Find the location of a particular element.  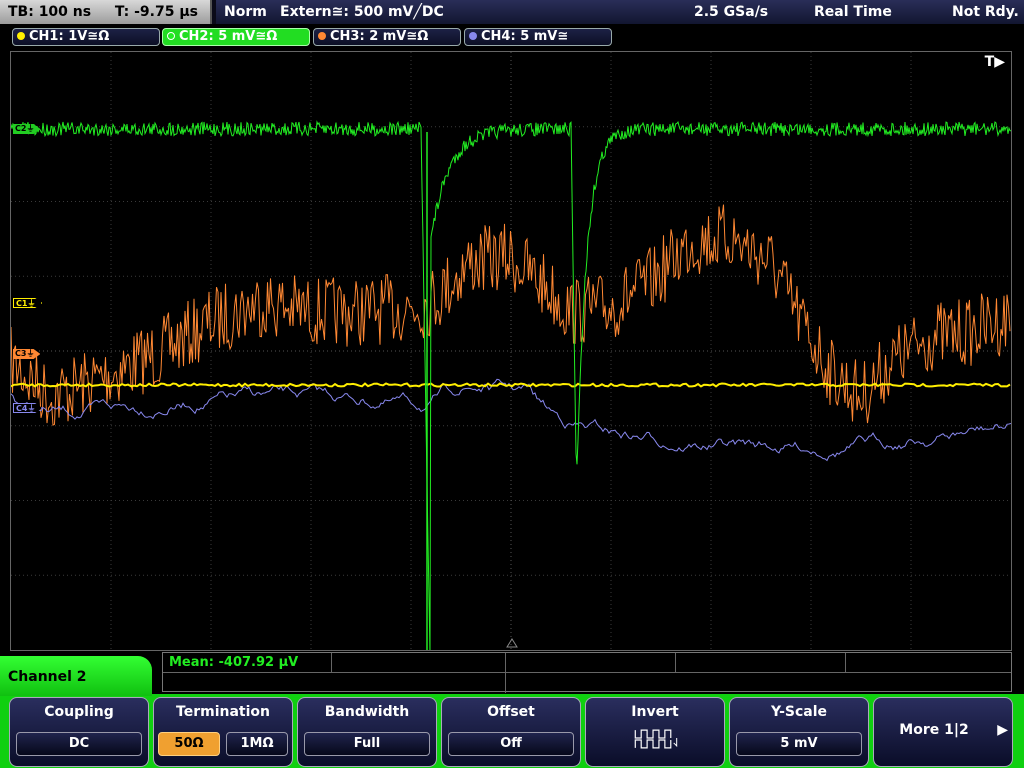

timebase-box: TB: 100 ns T: -9.75 µs is located at coordinates (106, 12).